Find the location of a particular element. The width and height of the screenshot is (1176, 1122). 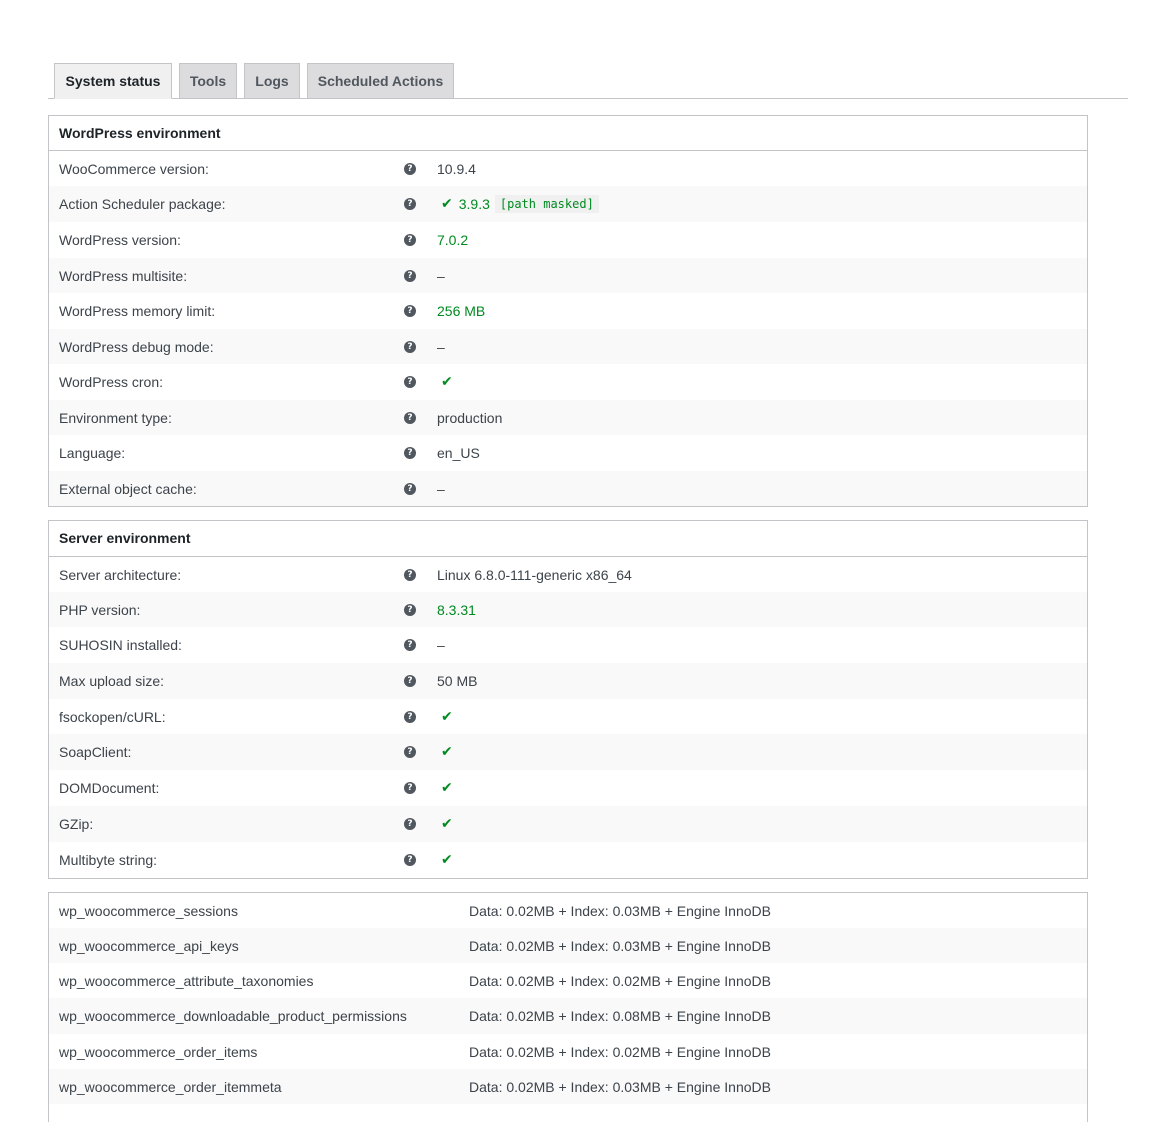

table-row: SUHOSIN installed: ? – is located at coordinates (568, 645).